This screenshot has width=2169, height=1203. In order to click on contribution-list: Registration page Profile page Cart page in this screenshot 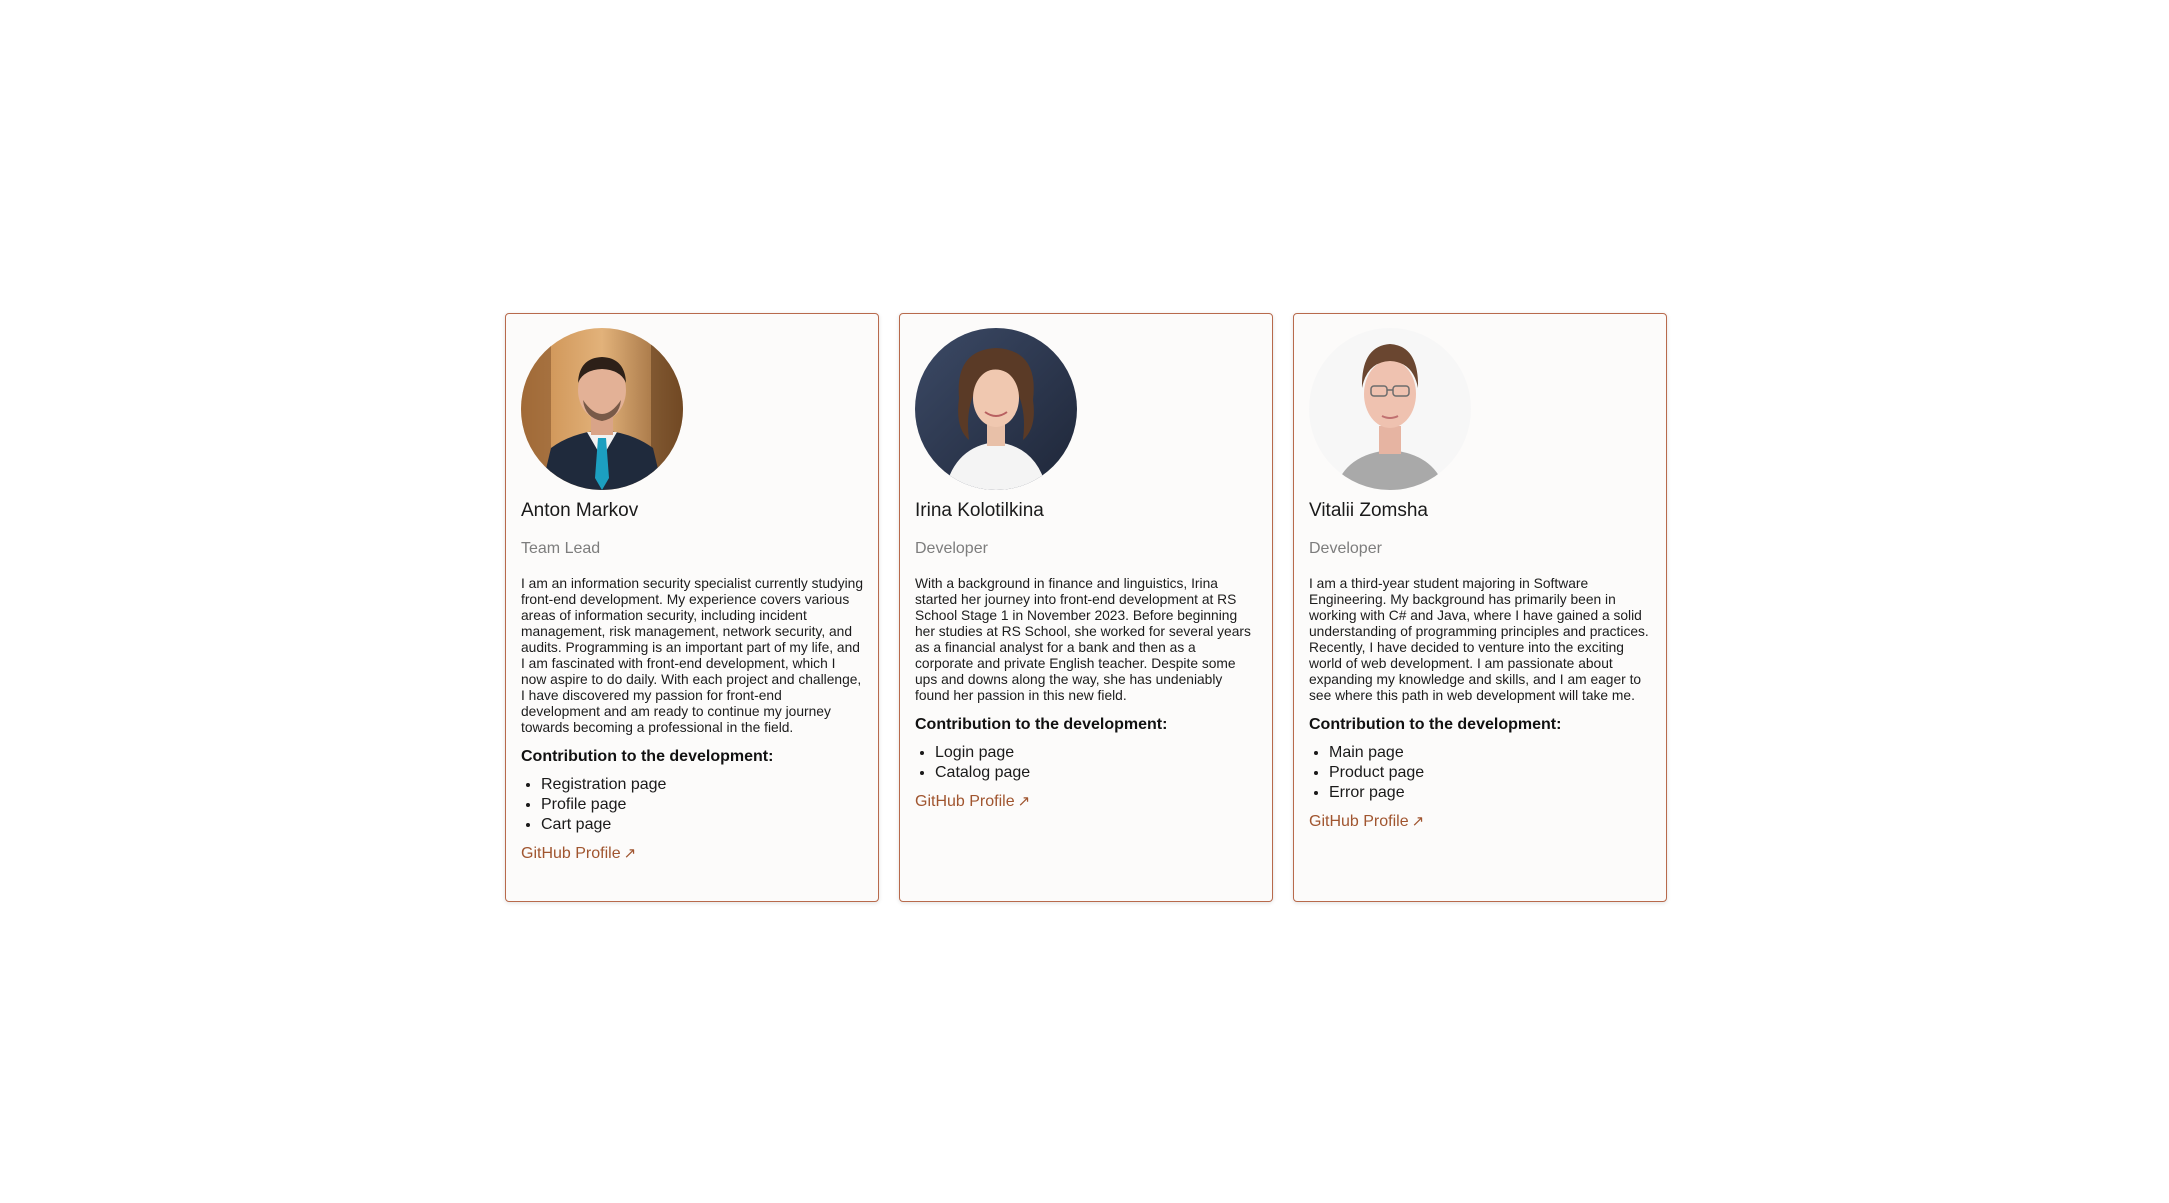, I will do `click(692, 805)`.